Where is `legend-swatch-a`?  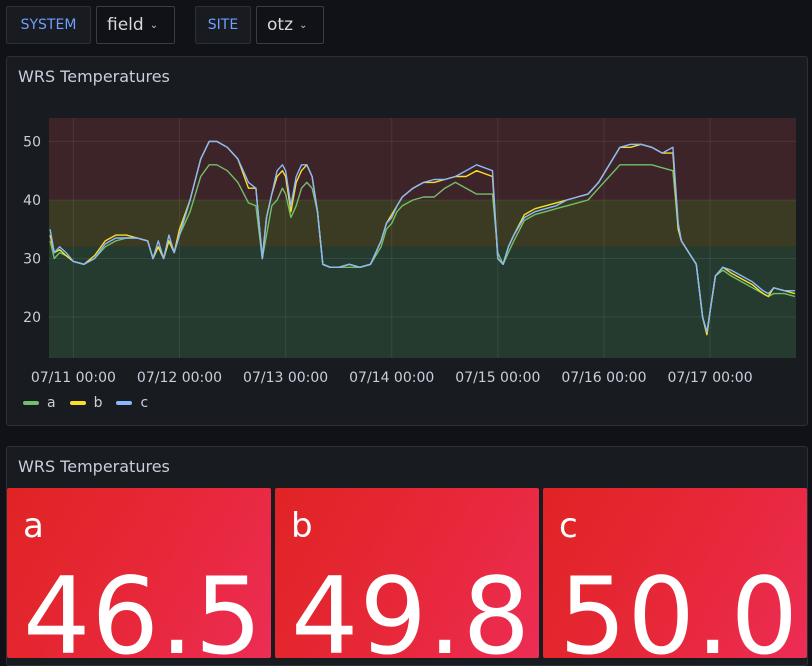 legend-swatch-a is located at coordinates (31, 403).